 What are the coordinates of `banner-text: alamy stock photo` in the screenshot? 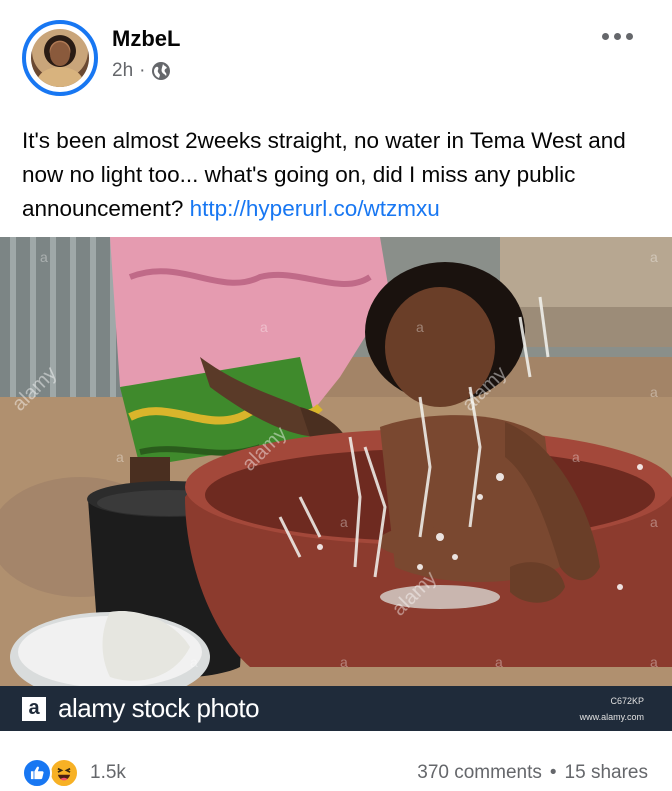 It's located at (159, 708).